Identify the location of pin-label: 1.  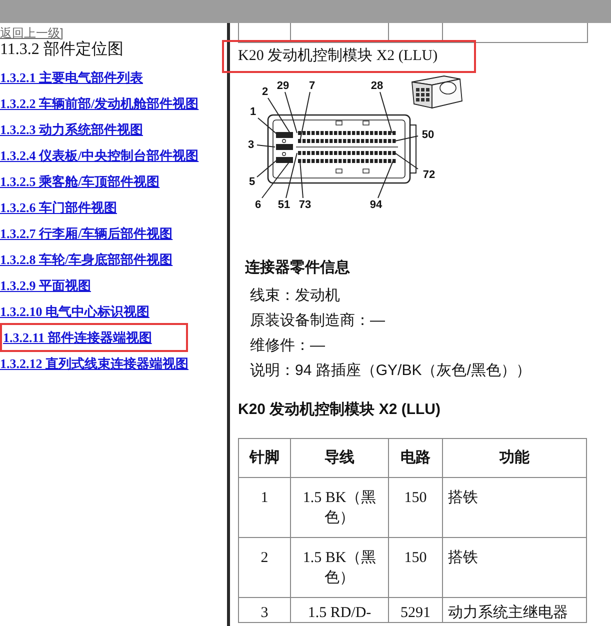
(253, 112).